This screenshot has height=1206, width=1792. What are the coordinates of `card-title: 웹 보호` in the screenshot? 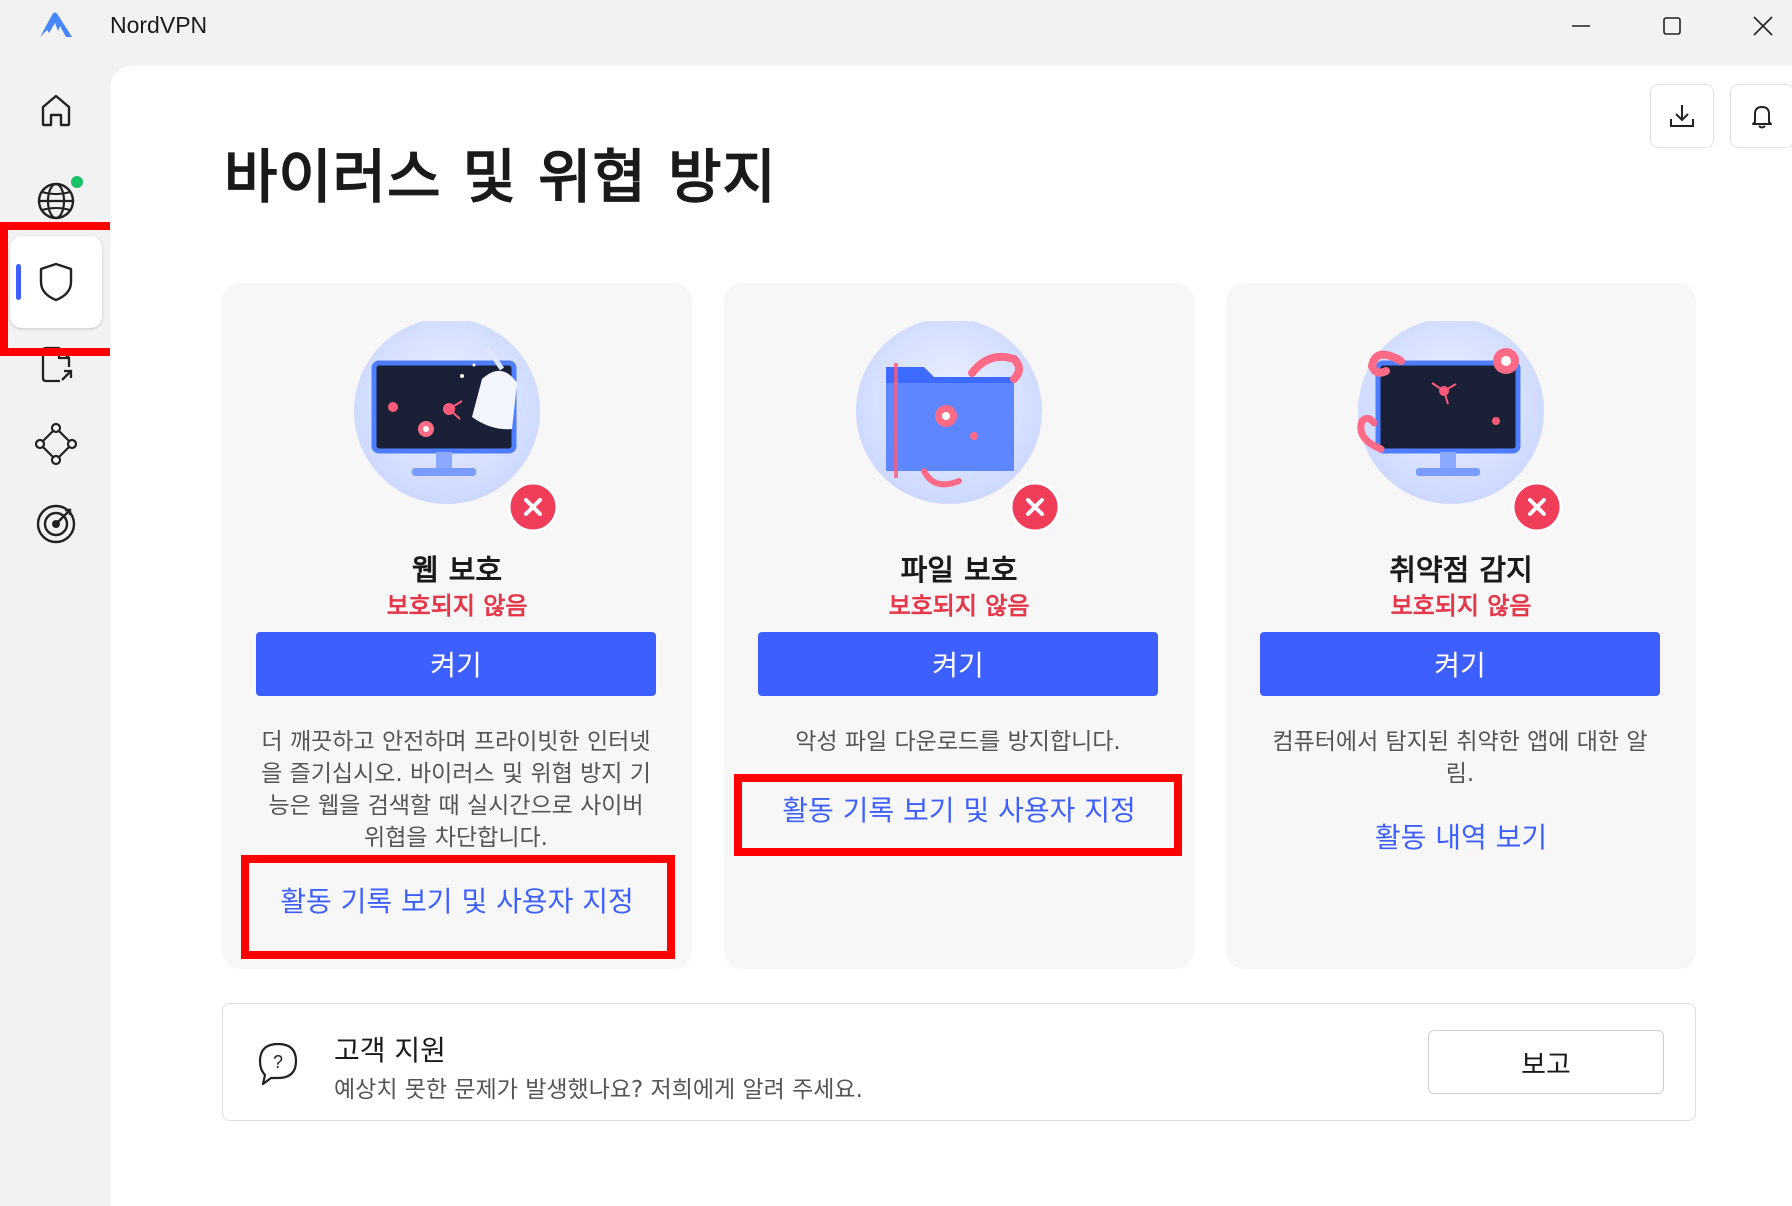 It's located at (457, 570).